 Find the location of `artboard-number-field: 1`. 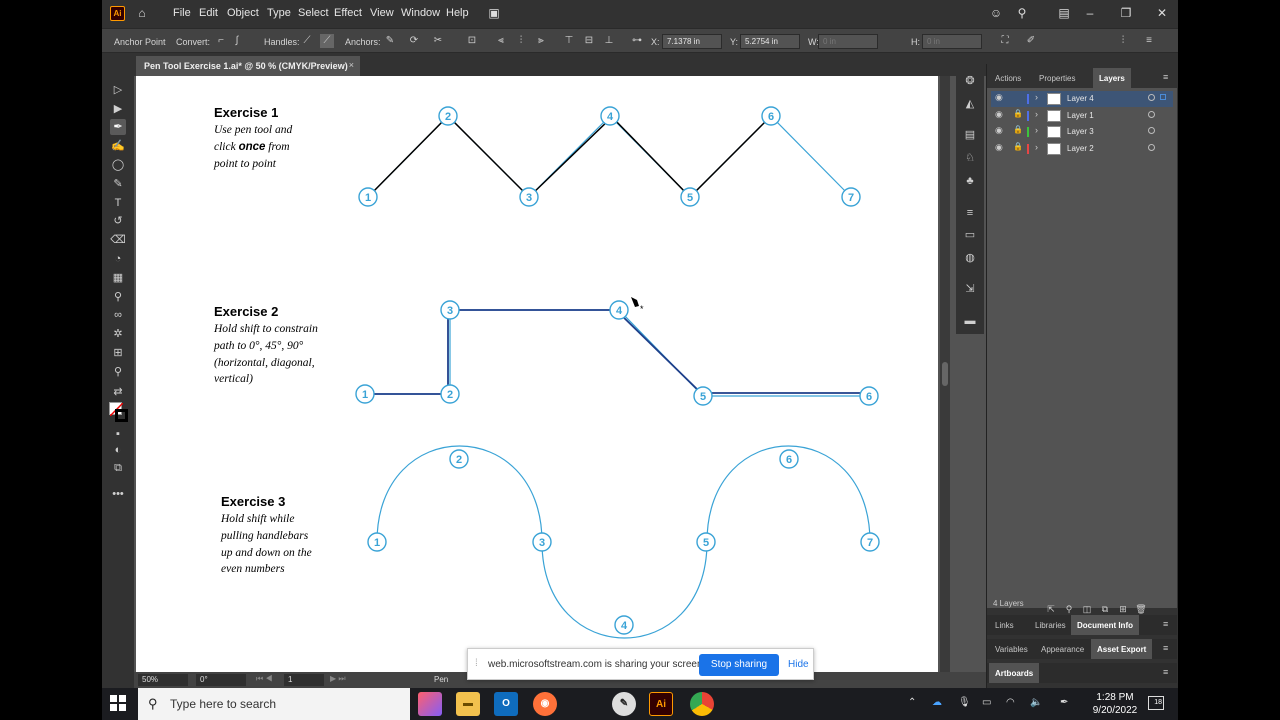

artboard-number-field: 1 is located at coordinates (304, 680).